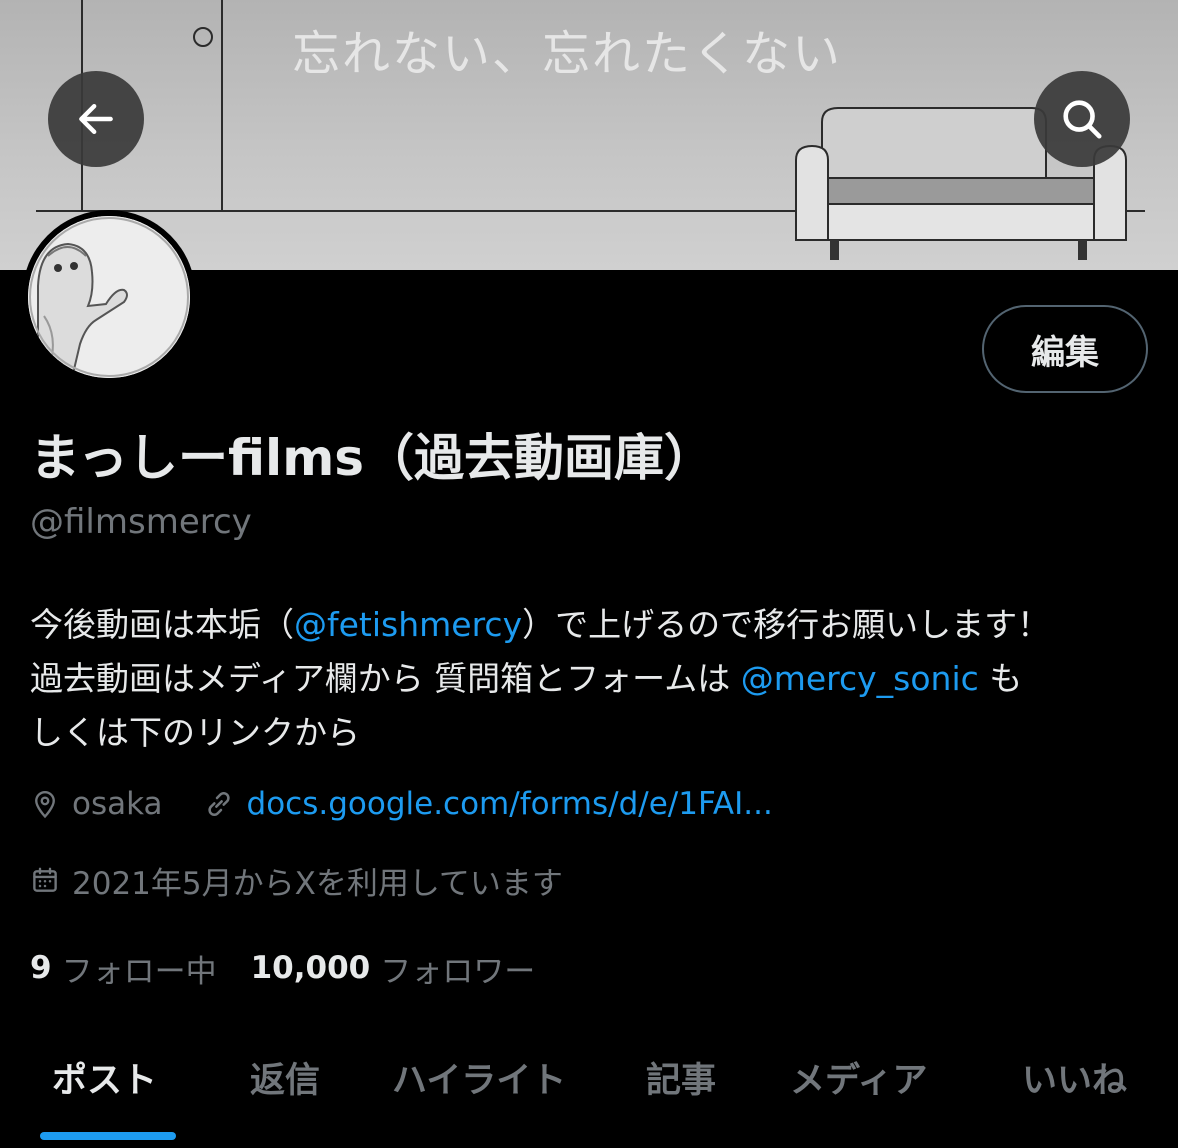 This screenshot has width=1178, height=1148. I want to click on bio-line-3: しくは下のリンクから, so click(195, 732).